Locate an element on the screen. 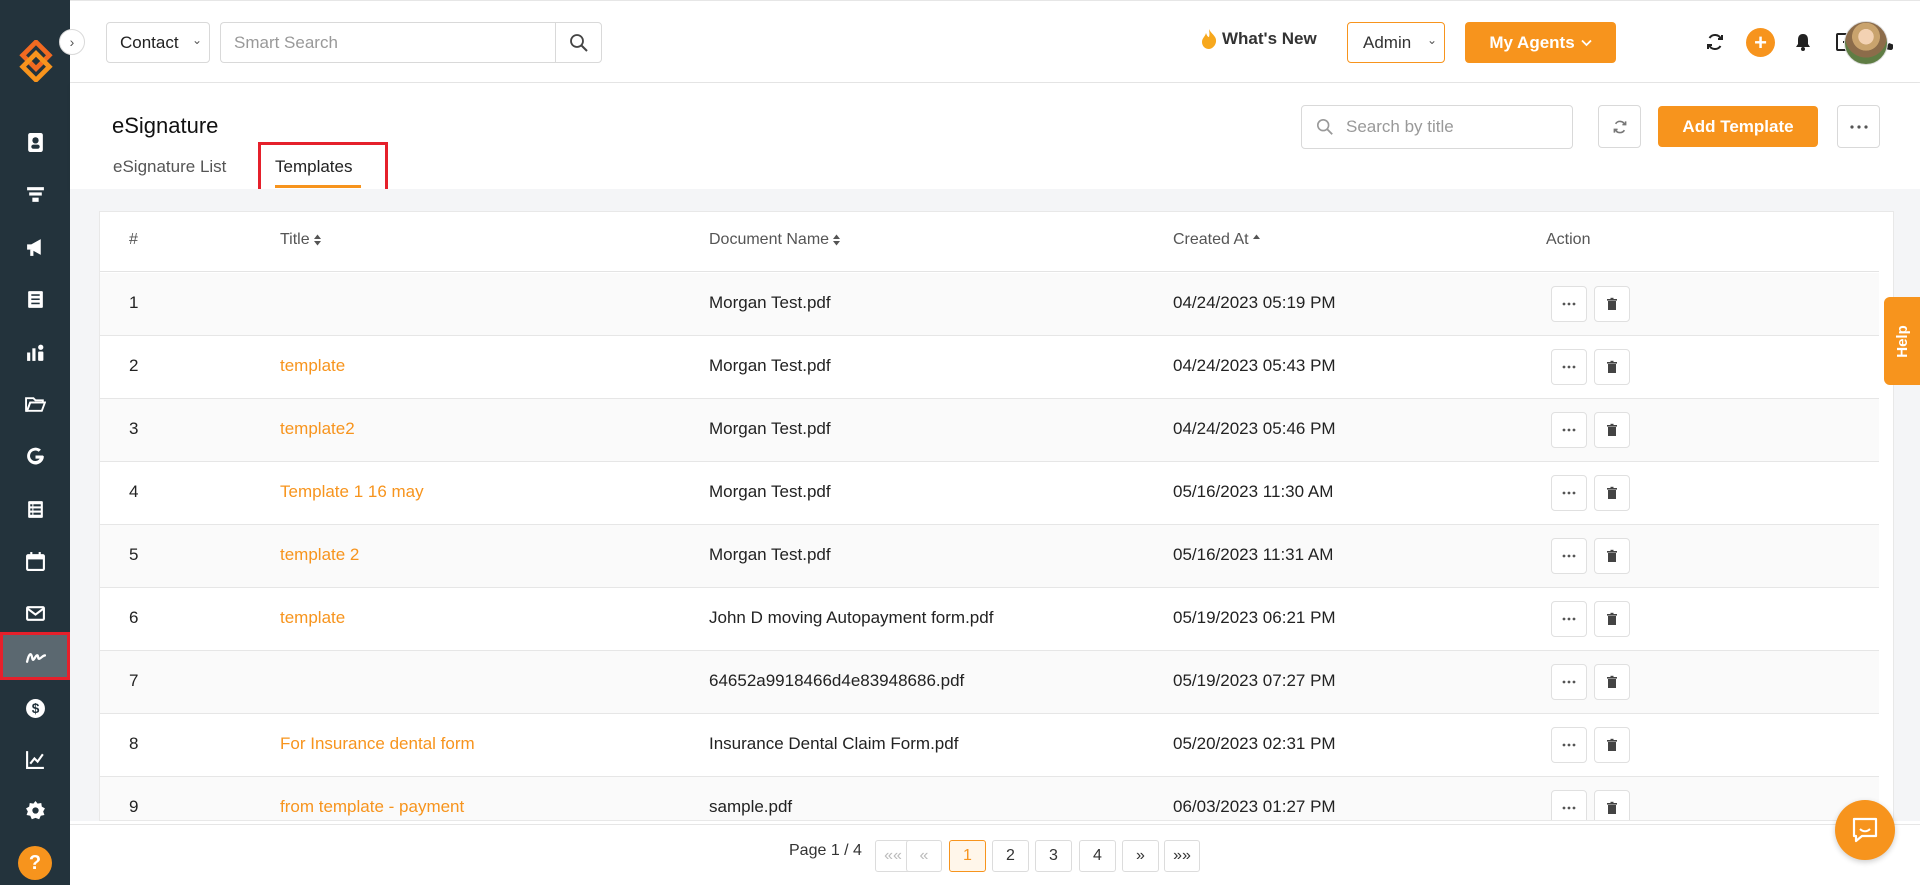 This screenshot has width=1920, height=885. list-icon is located at coordinates (35, 509).